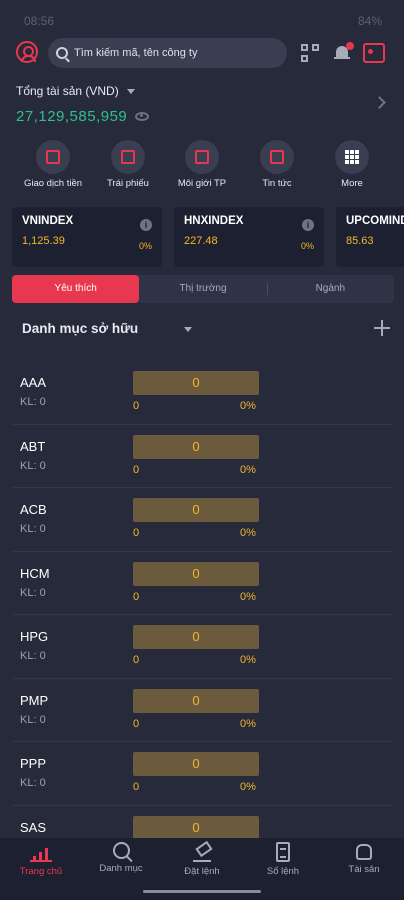 The image size is (404, 900). What do you see at coordinates (202, 891) in the screenshot?
I see `home-indicator` at bounding box center [202, 891].